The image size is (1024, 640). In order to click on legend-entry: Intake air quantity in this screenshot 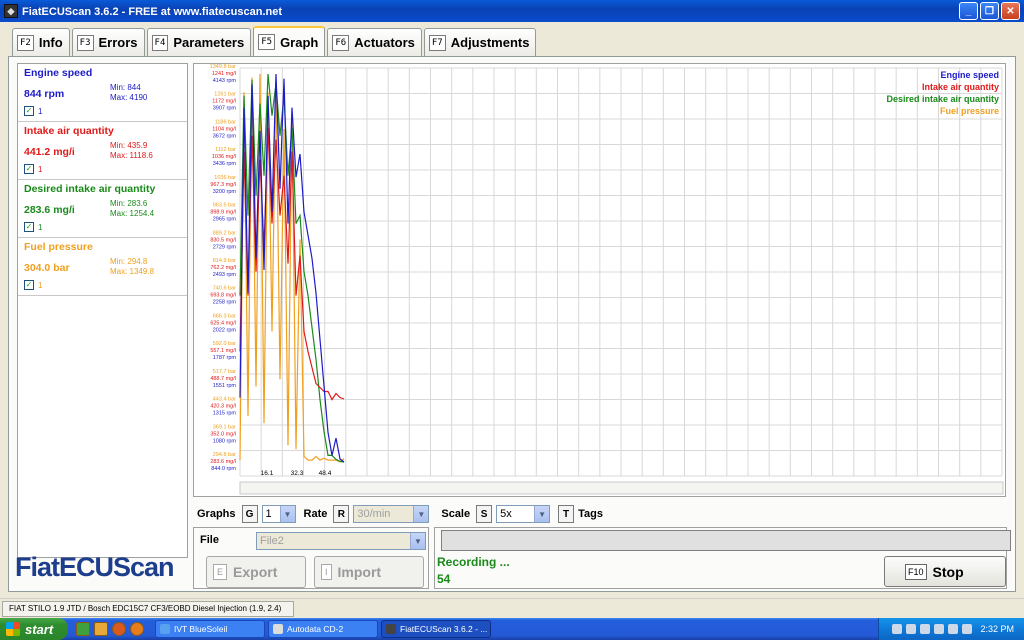, I will do `click(960, 87)`.